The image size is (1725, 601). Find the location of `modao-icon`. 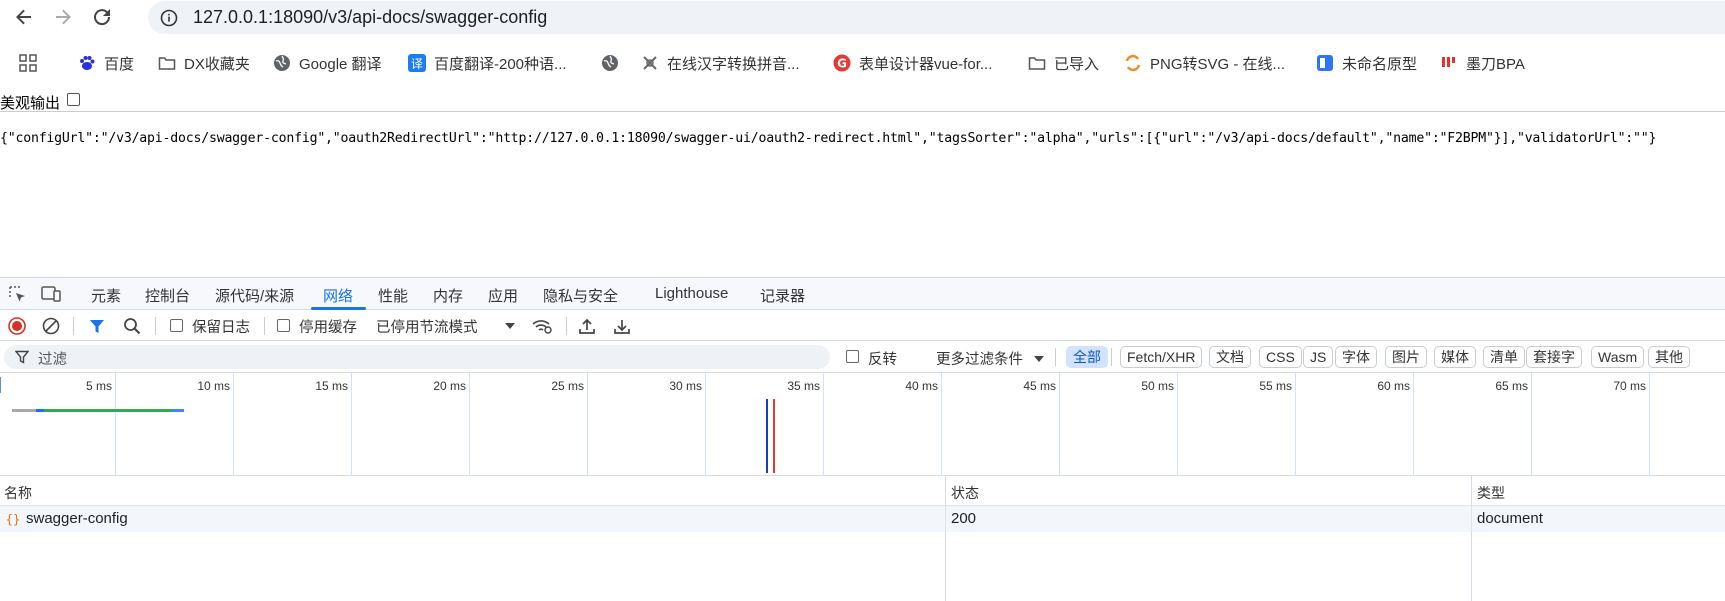

modao-icon is located at coordinates (1448, 62).